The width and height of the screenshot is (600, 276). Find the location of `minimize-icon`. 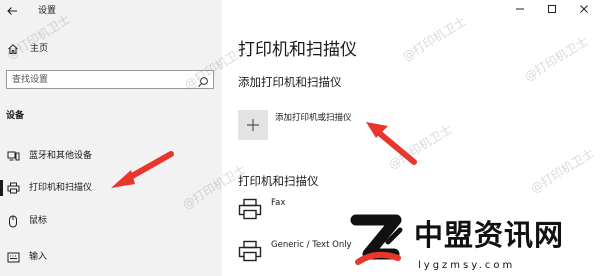

minimize-icon is located at coordinates (520, 9).